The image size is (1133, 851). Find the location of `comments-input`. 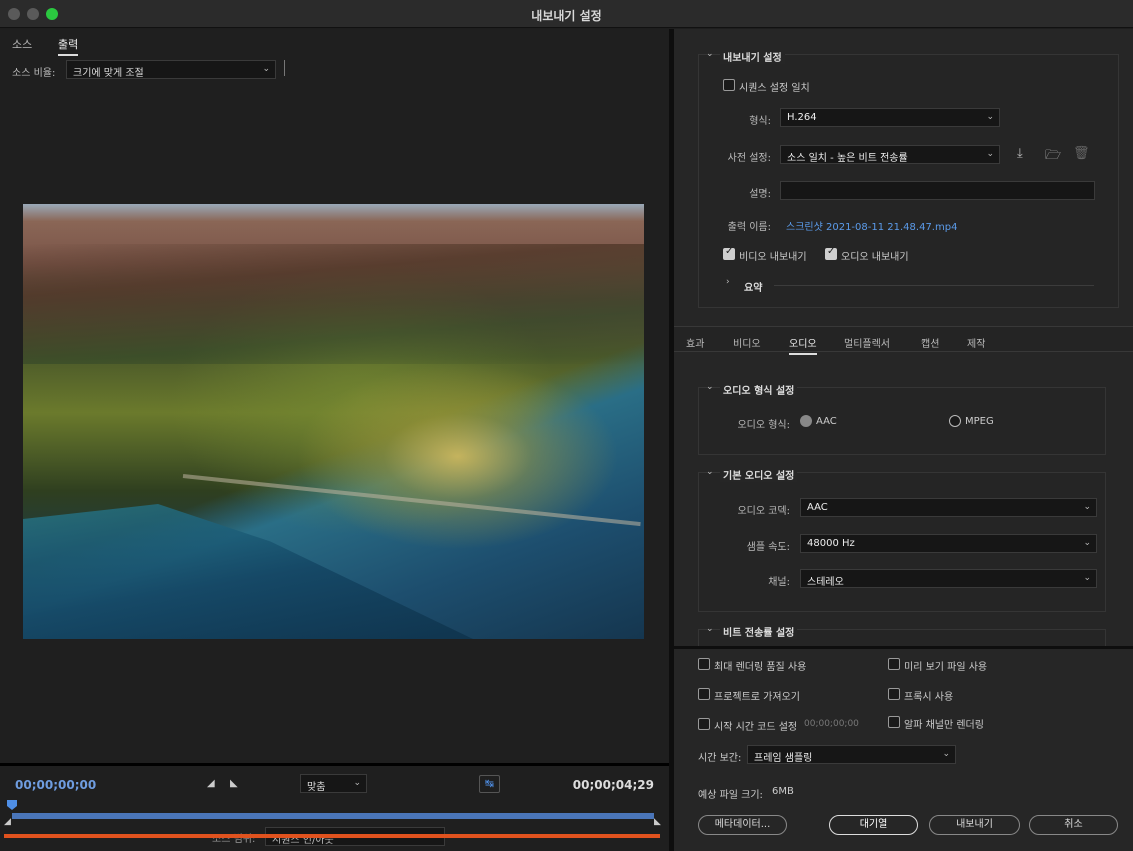

comments-input is located at coordinates (937, 190).